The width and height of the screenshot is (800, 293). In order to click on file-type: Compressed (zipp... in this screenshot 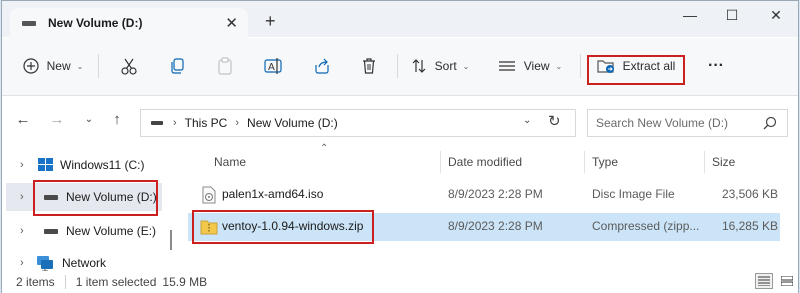, I will do `click(646, 226)`.